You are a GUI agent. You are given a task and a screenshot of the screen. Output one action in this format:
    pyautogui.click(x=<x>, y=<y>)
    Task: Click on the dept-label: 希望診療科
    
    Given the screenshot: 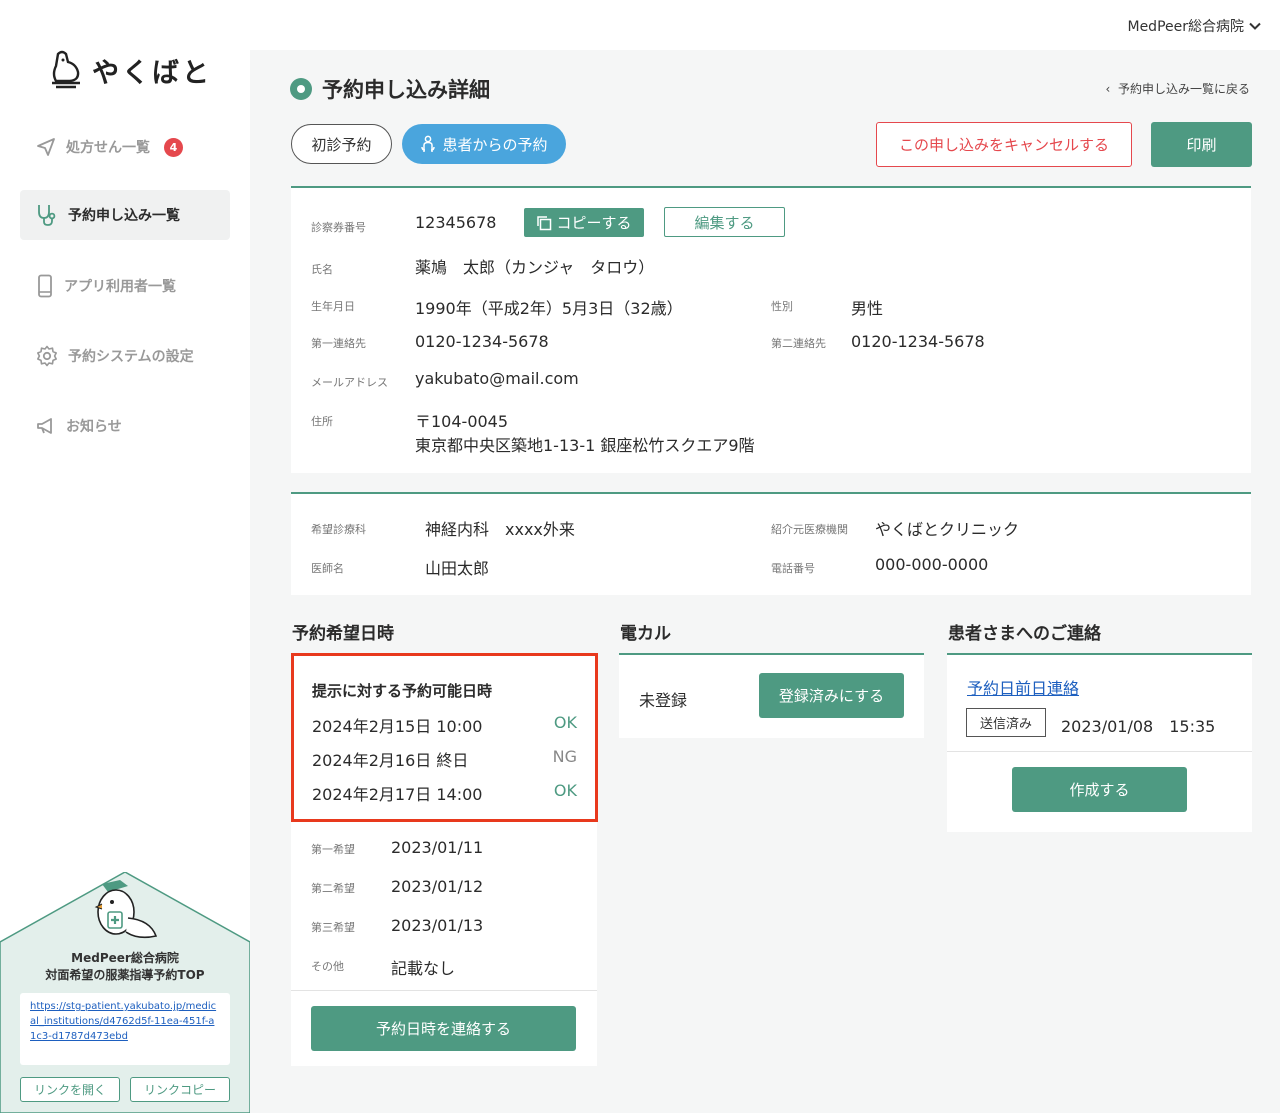 What is the action you would take?
    pyautogui.click(x=338, y=529)
    